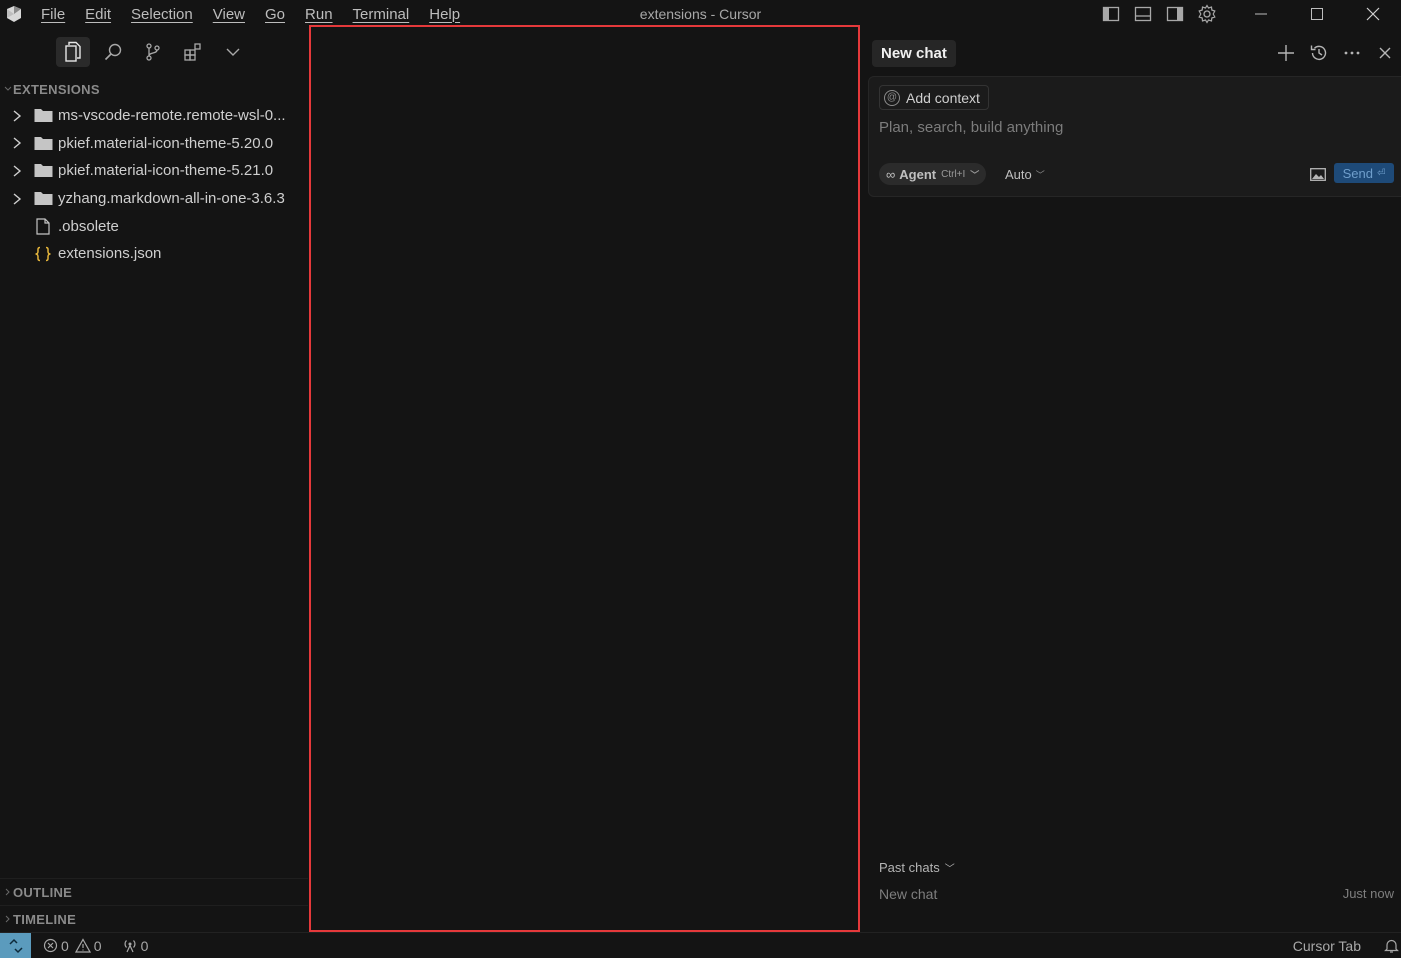 This screenshot has height=958, width=1401. What do you see at coordinates (14, 14) in the screenshot?
I see `cursor-logo-icon` at bounding box center [14, 14].